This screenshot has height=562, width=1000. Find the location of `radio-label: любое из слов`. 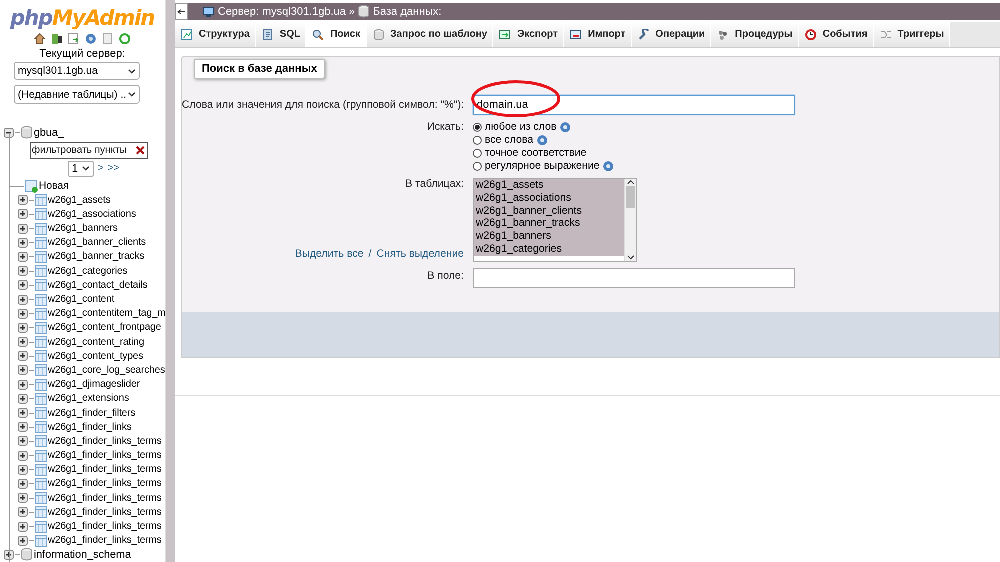

radio-label: любое из слов is located at coordinates (521, 127).